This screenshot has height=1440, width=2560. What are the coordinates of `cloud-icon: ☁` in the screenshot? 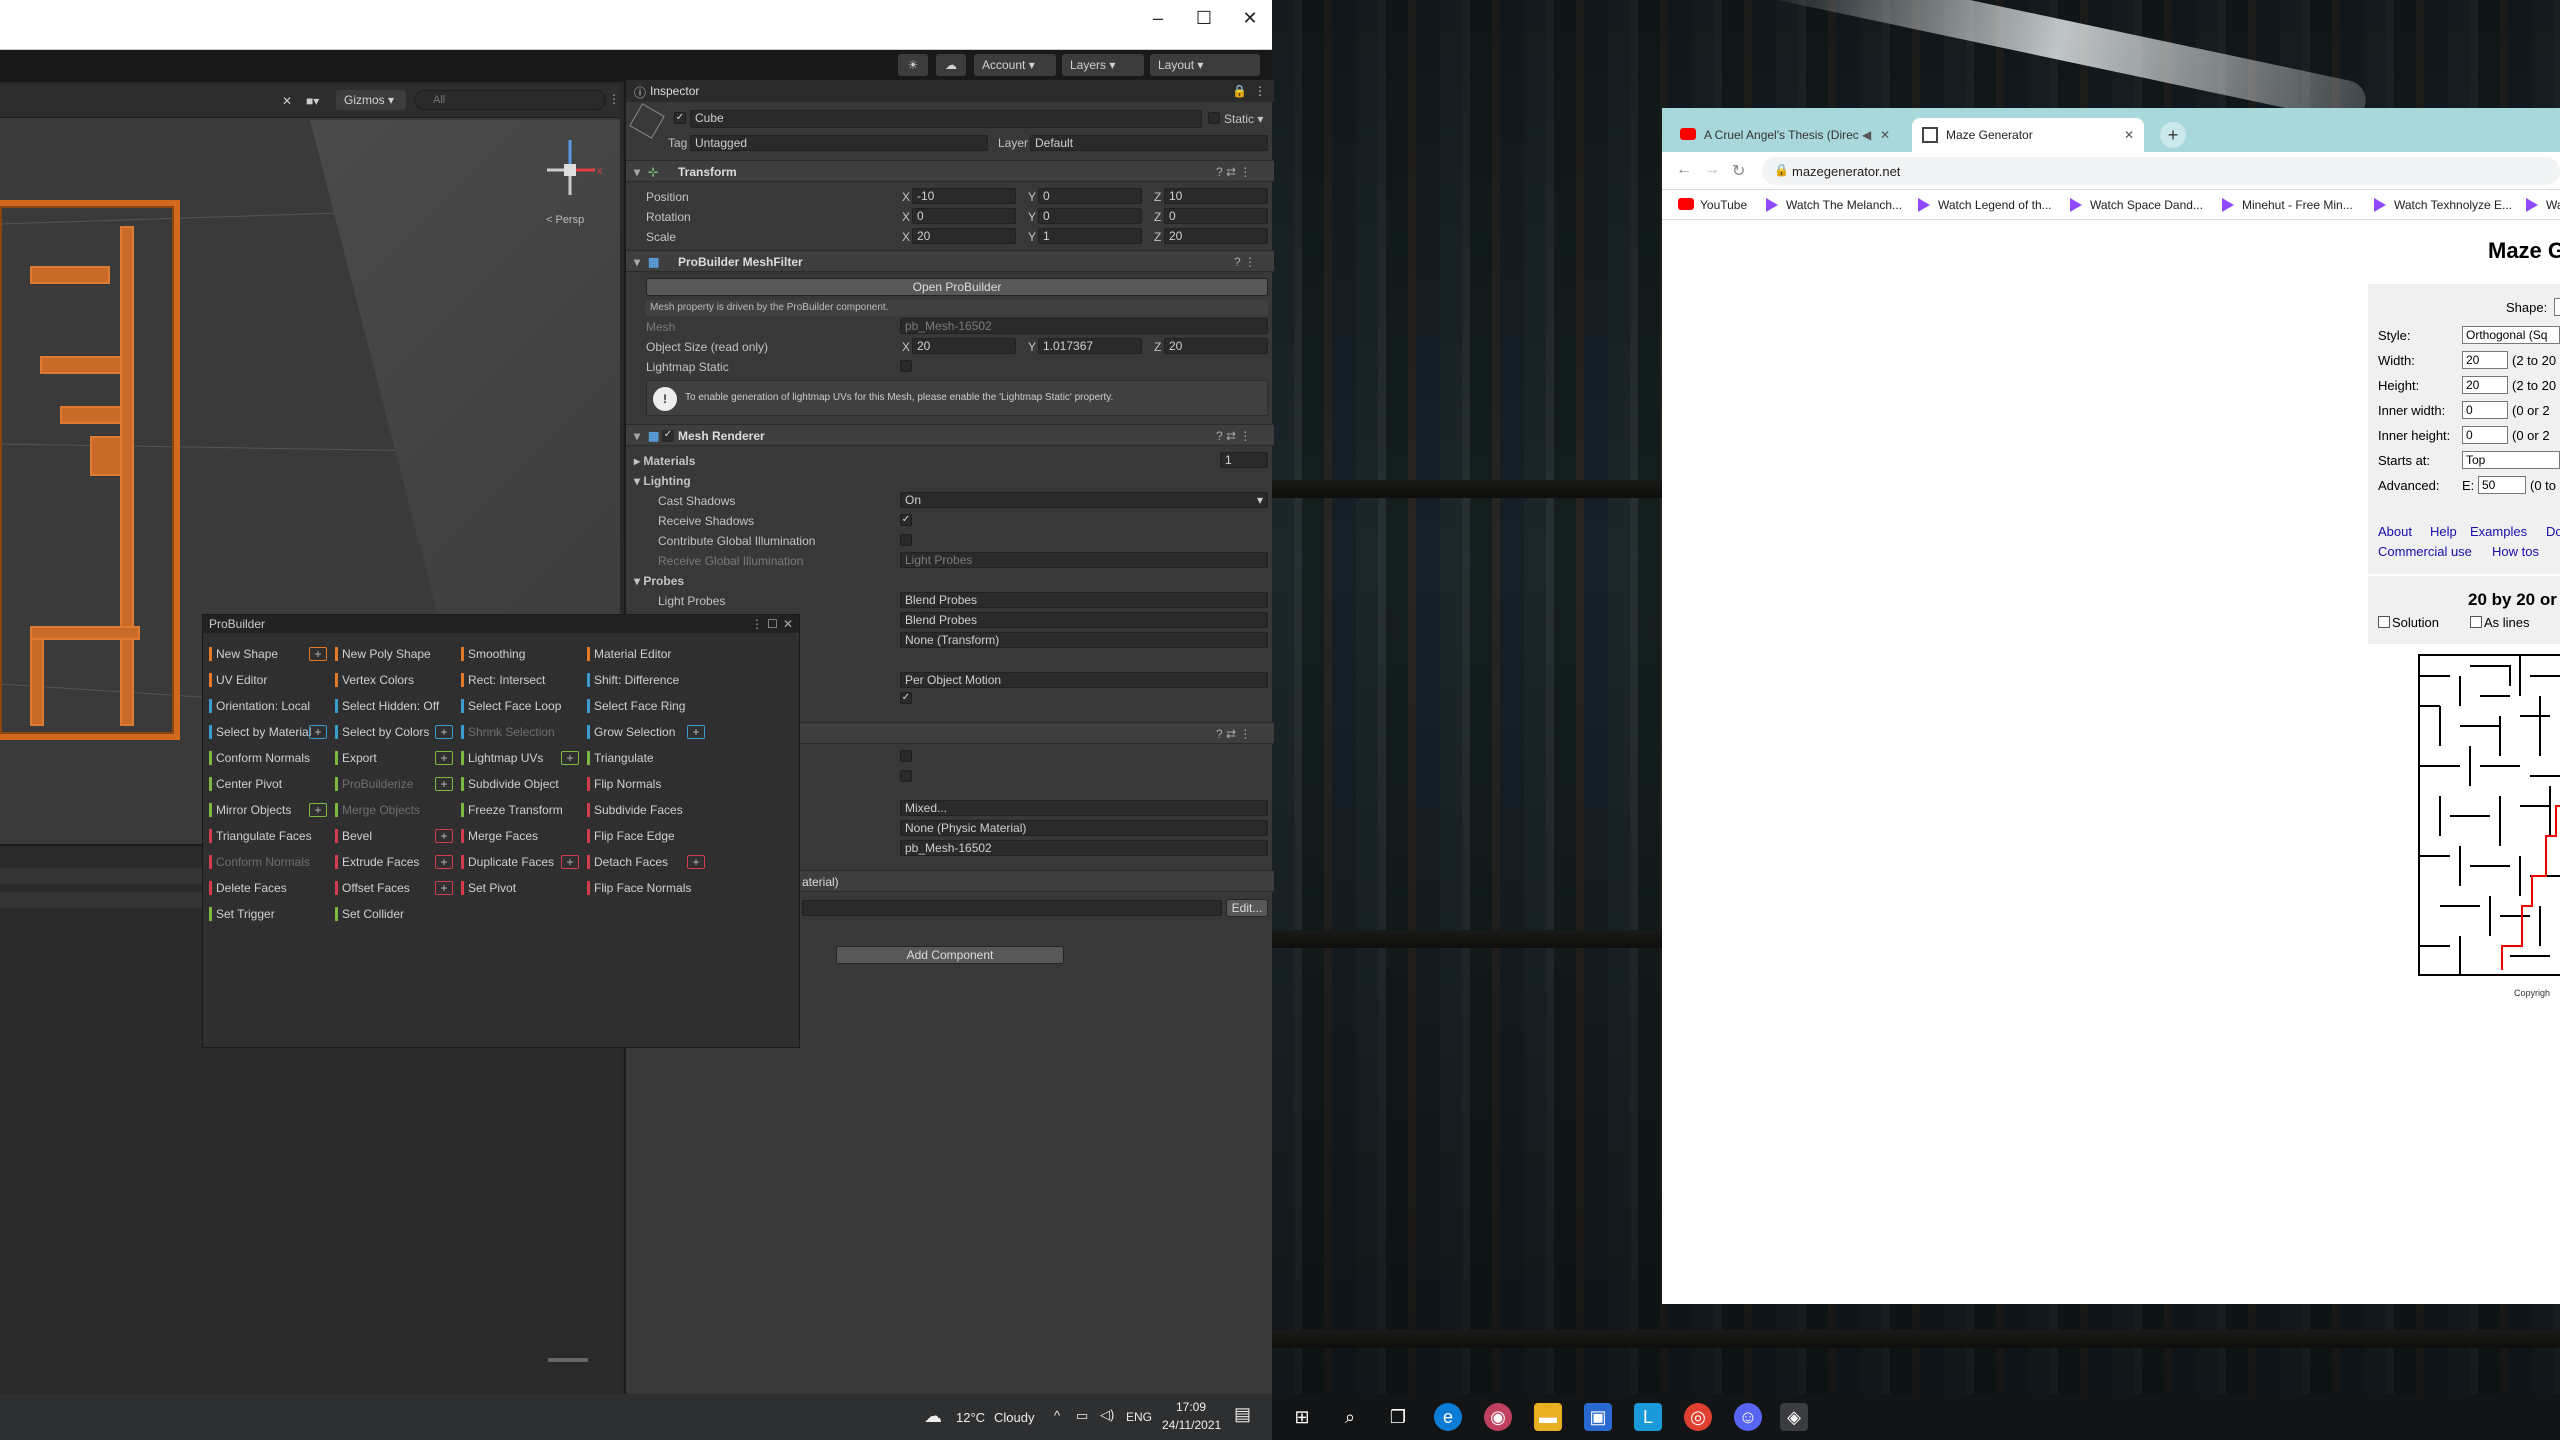 It's located at (951, 65).